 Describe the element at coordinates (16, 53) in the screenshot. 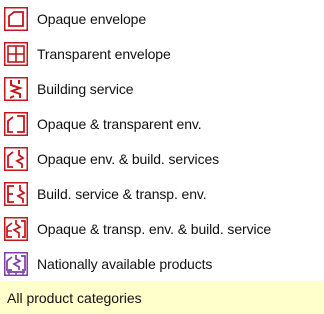

I see `transparent-envelope-icon` at that location.